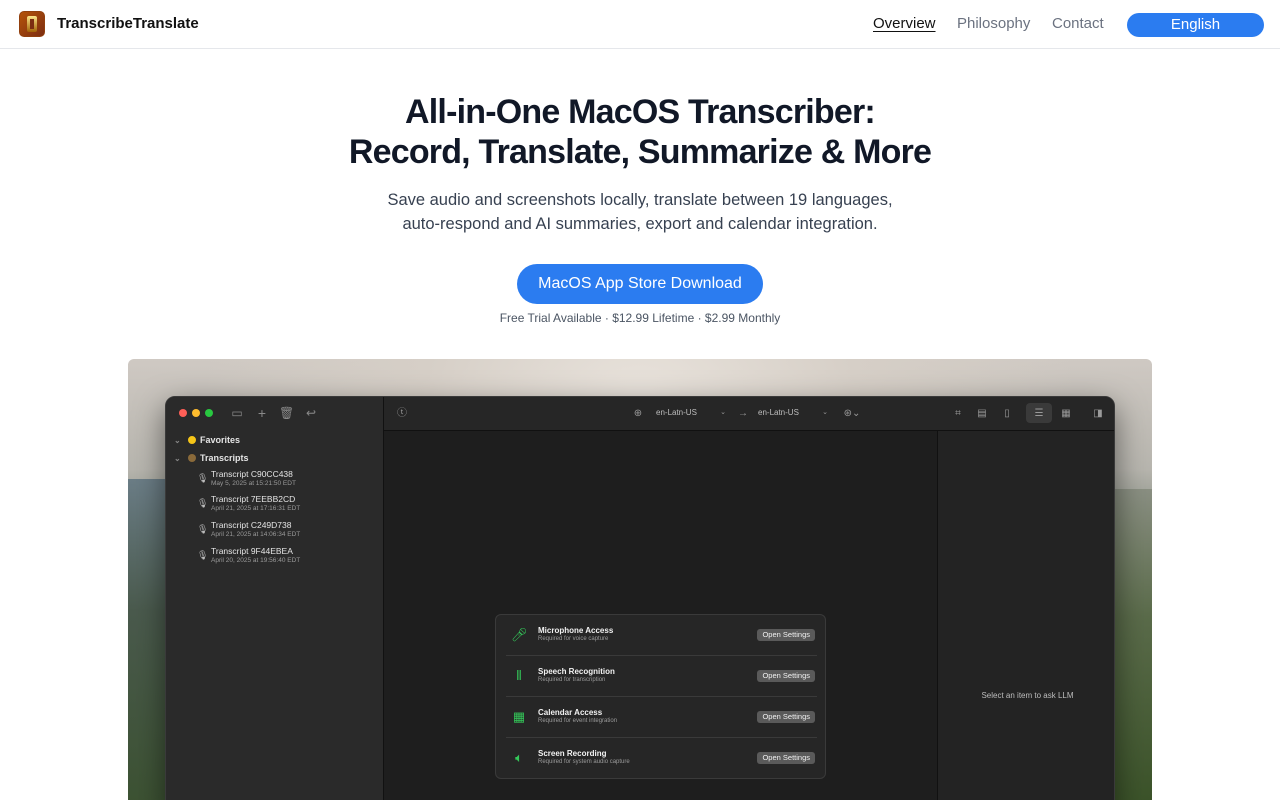  What do you see at coordinates (640, 284) in the screenshot?
I see `app-store-download-button: MacOS App Store Download` at bounding box center [640, 284].